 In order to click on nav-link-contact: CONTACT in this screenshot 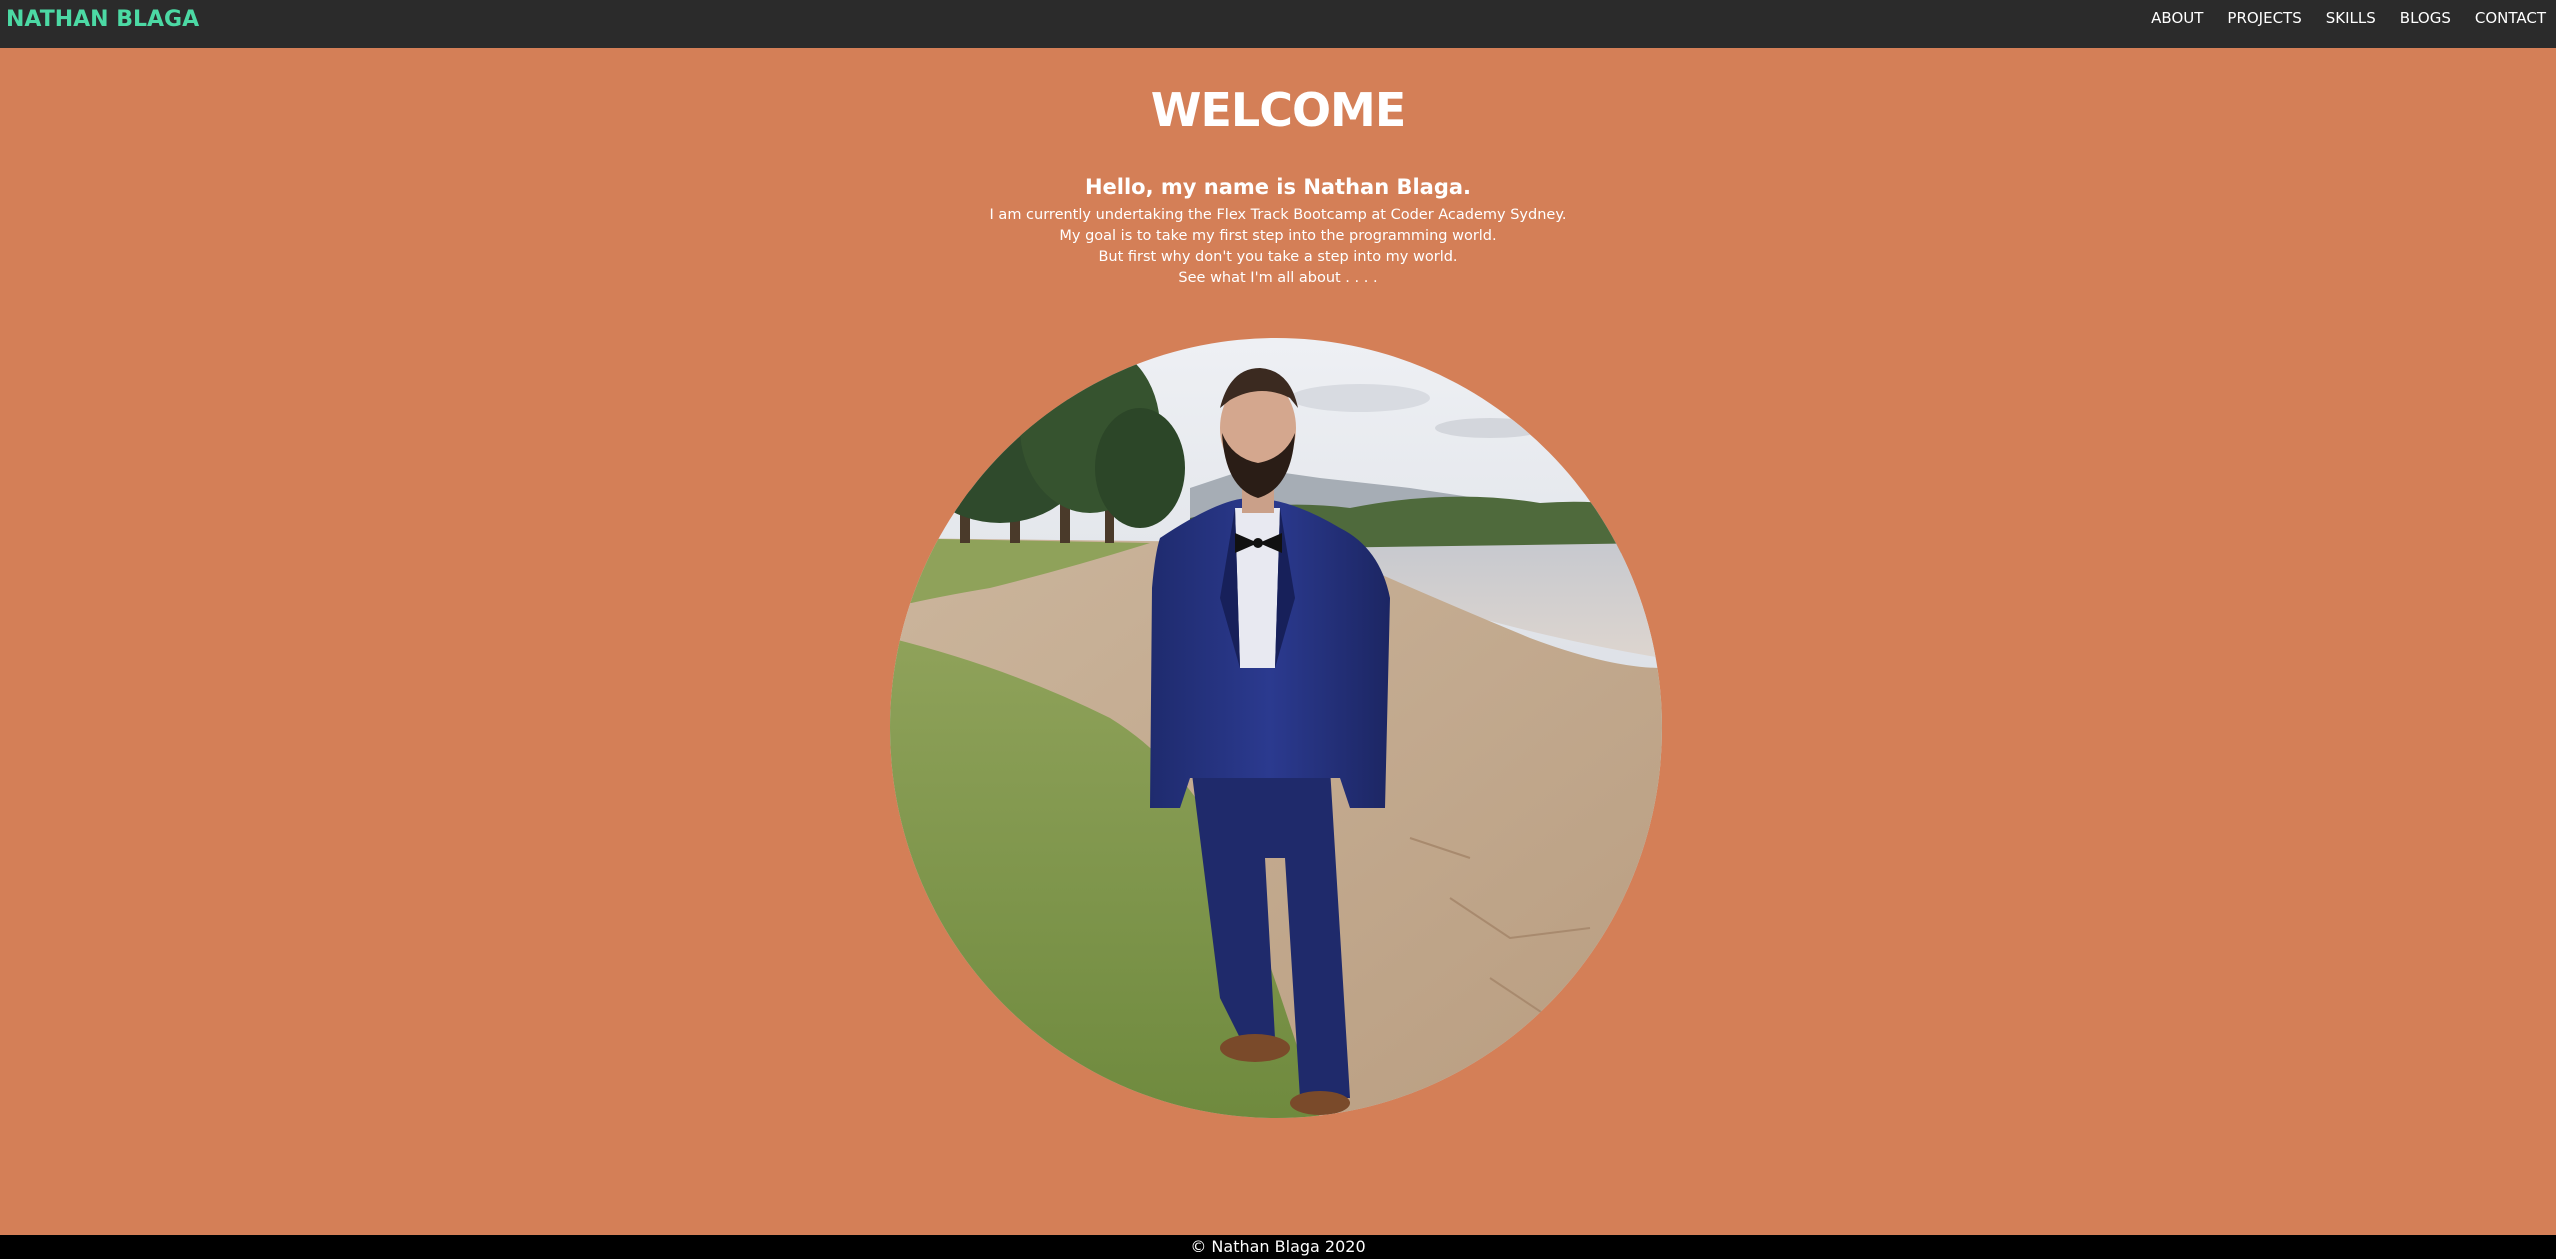, I will do `click(2510, 18)`.